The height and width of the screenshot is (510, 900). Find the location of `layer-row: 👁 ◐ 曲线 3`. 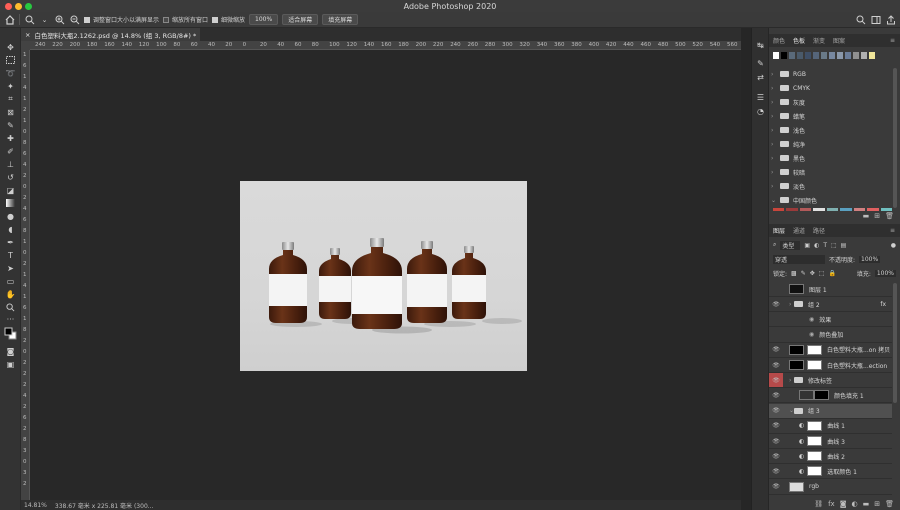

layer-row: 👁 ◐ 曲线 3 is located at coordinates (830, 441).